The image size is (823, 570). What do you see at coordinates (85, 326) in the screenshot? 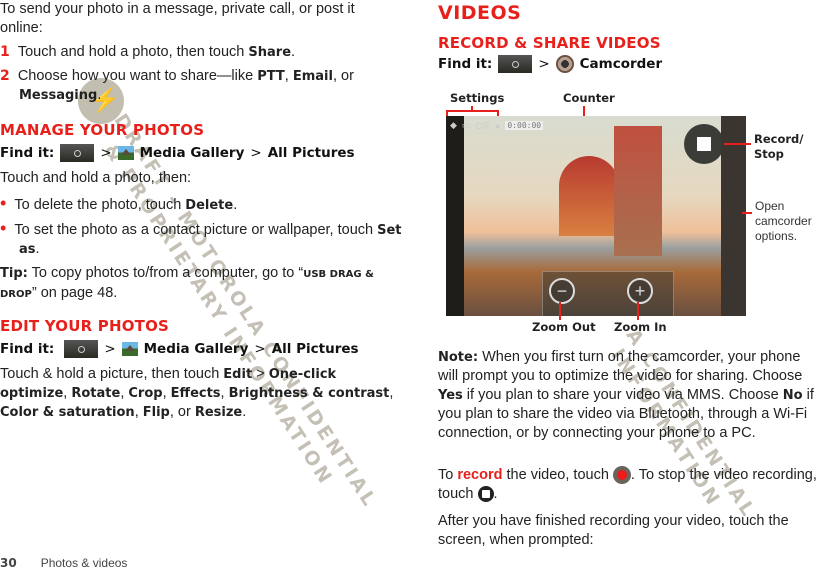
I see `edit-photos-heading: Edit your photos` at bounding box center [85, 326].